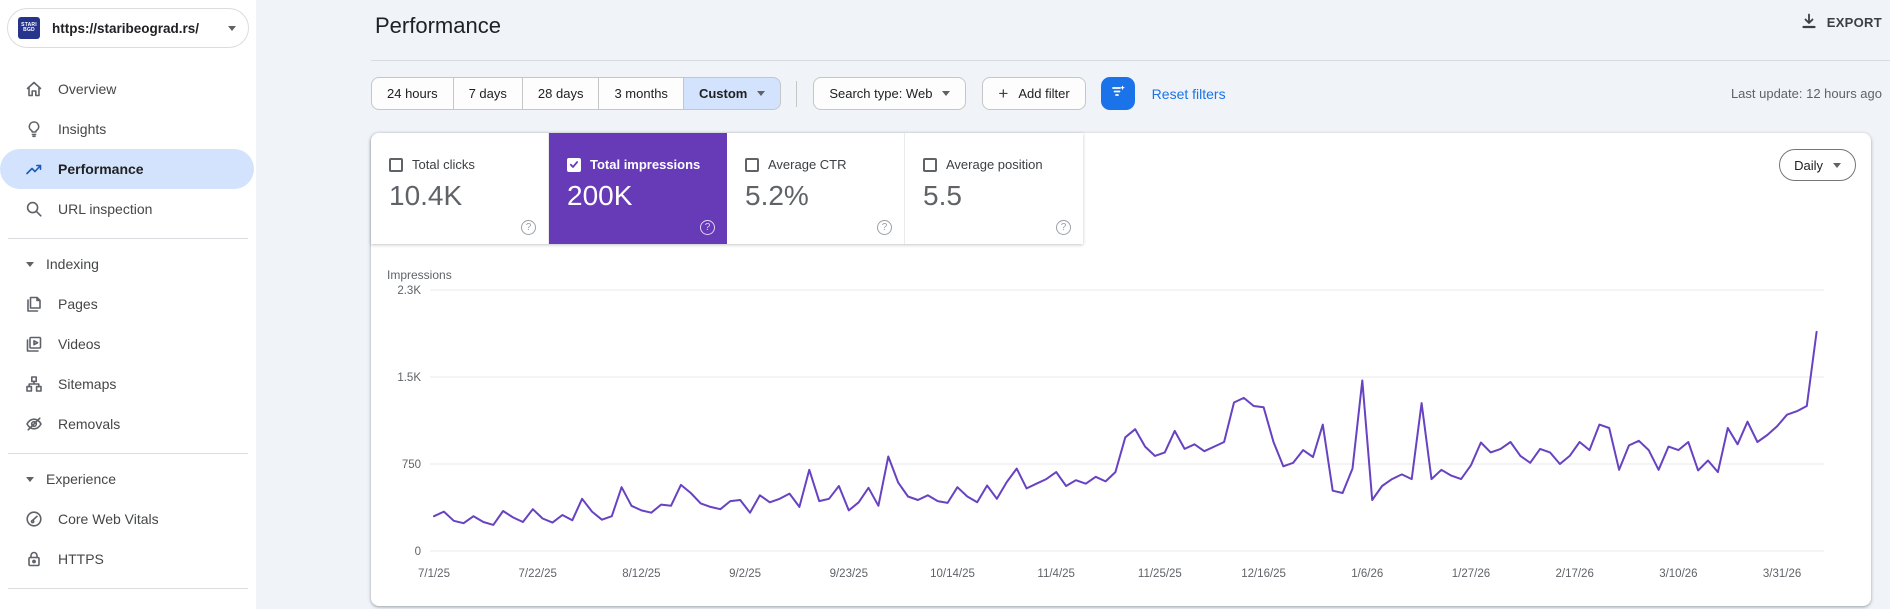 This screenshot has width=1890, height=609. Describe the element at coordinates (29, 28) in the screenshot. I see `site-logo: STARI BGD` at that location.